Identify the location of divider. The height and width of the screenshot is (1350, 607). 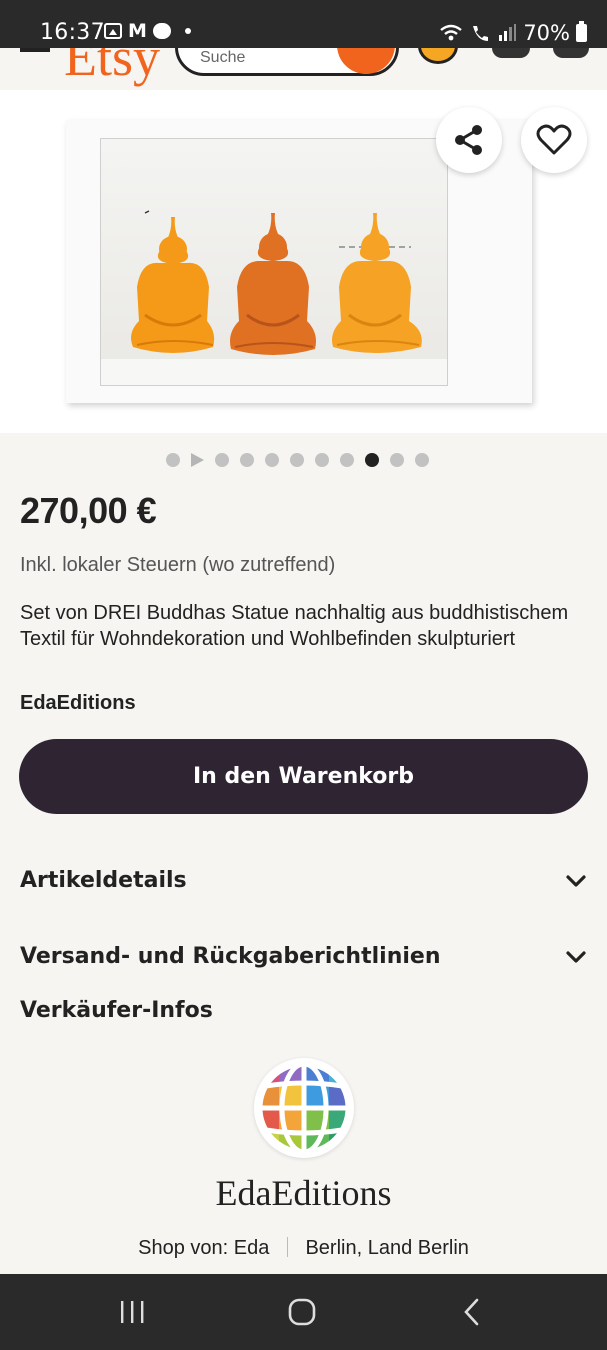
(287, 1247).